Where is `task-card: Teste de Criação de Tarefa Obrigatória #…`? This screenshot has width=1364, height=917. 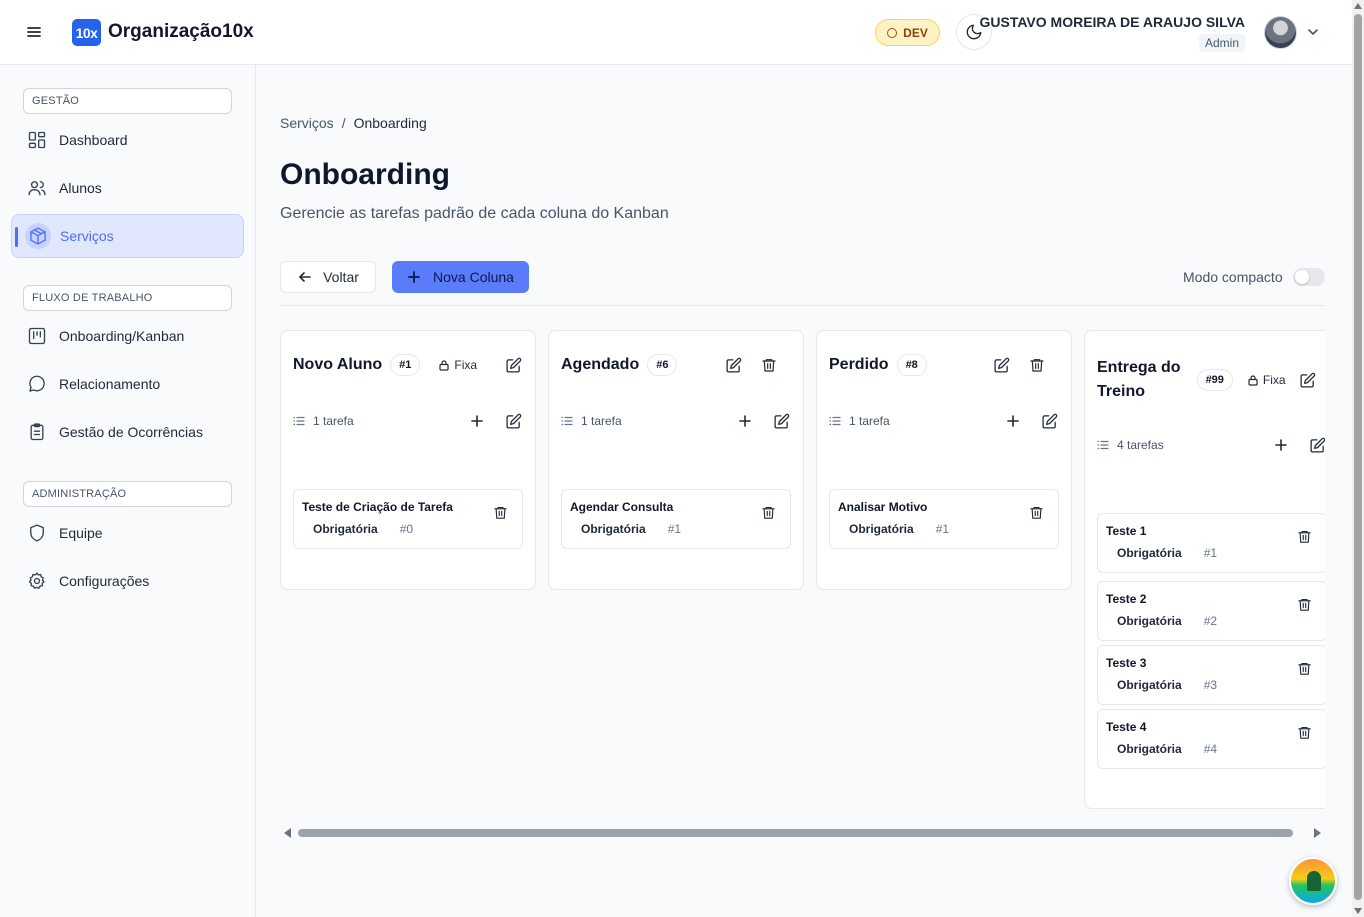
task-card: Teste de Criação de Tarefa Obrigatória #… is located at coordinates (408, 519).